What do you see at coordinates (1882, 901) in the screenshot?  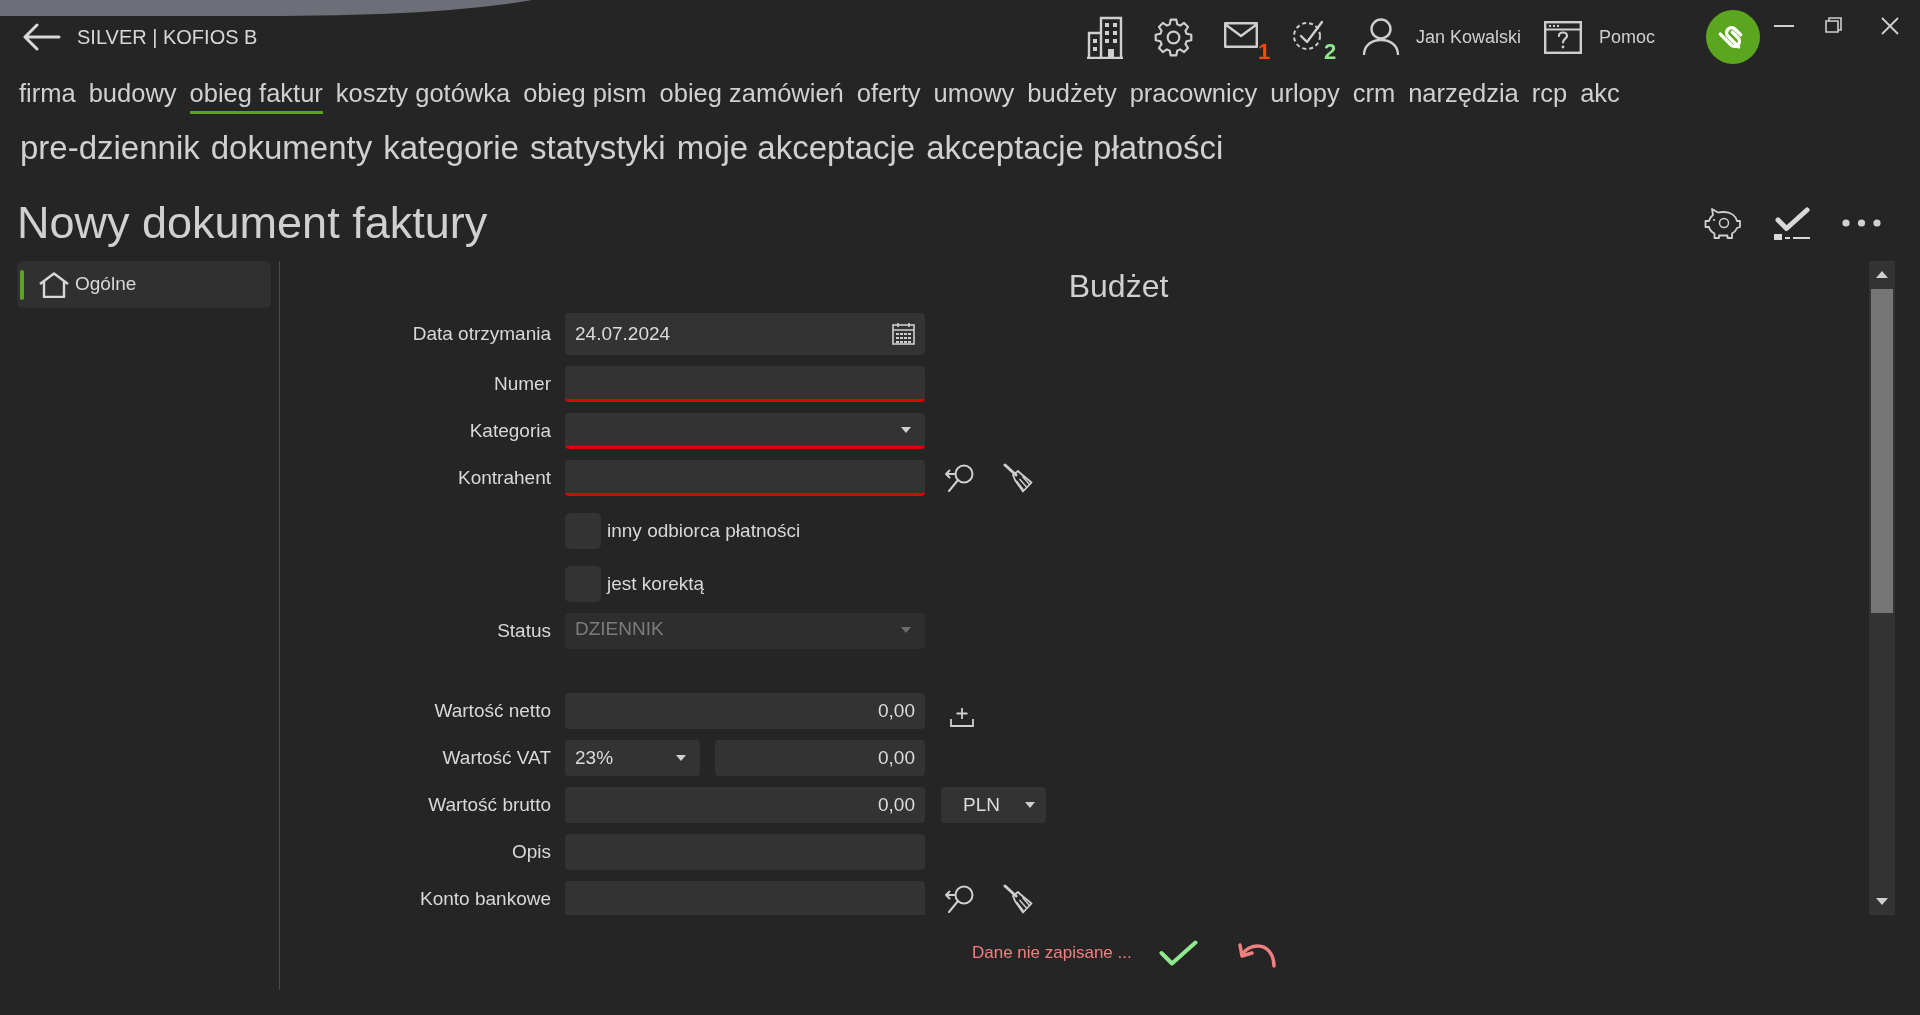 I see `scroll-down-icon` at bounding box center [1882, 901].